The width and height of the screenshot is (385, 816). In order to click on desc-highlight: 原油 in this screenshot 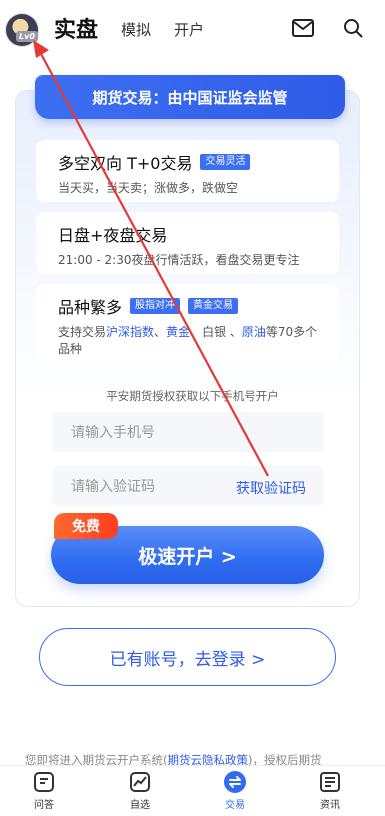, I will do `click(253, 332)`.